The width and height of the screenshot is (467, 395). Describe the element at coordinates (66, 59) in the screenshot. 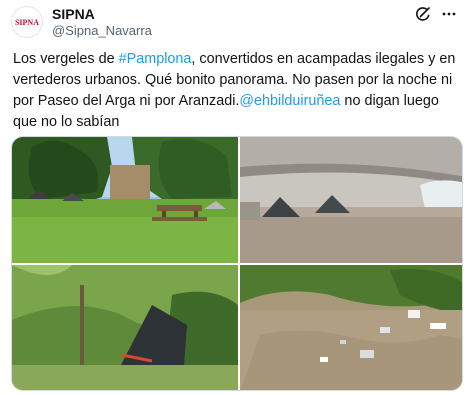

I see `tweet-text-part: Los vergeles de` at that location.